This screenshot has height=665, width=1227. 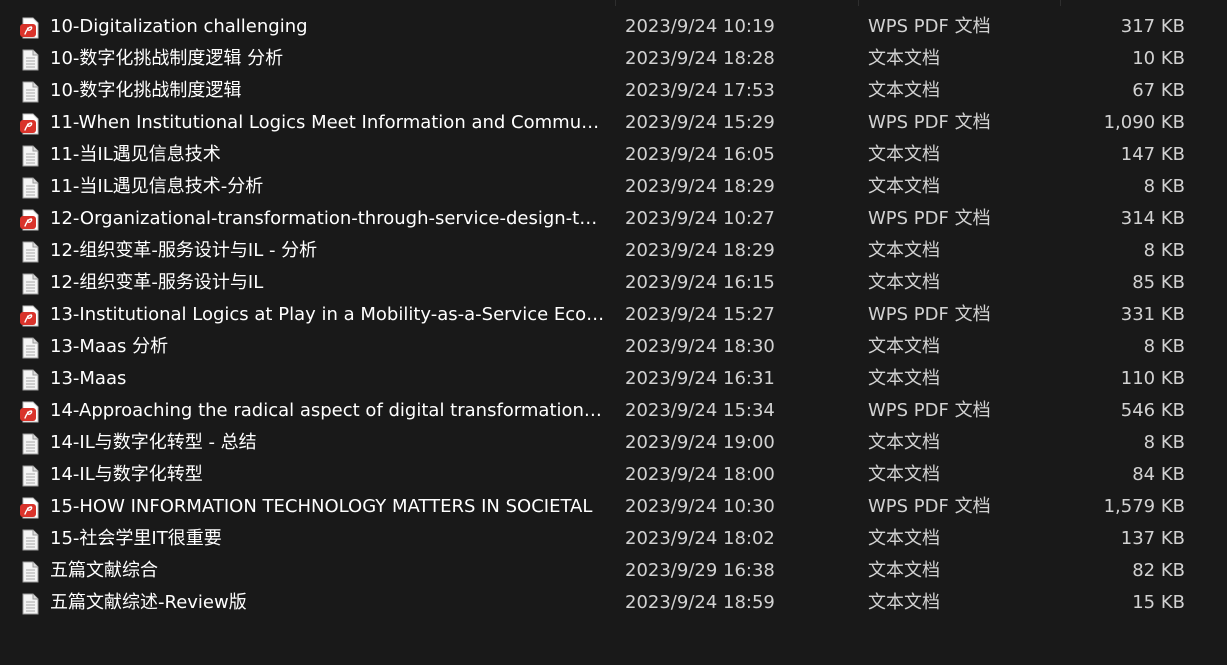 What do you see at coordinates (1060, 3) in the screenshot?
I see `column-separator-type-size` at bounding box center [1060, 3].